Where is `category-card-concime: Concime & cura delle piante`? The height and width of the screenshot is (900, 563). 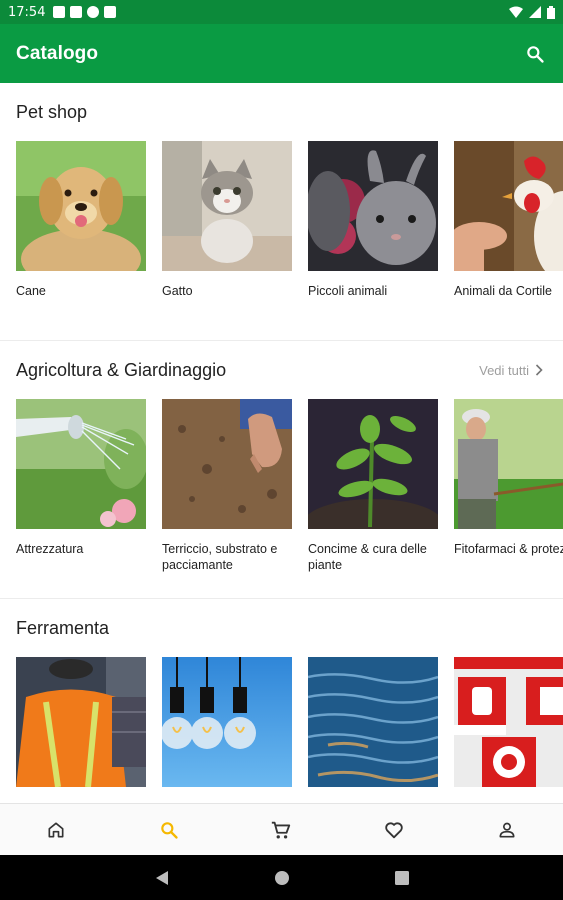 category-card-concime: Concime & cura delle piante is located at coordinates (373, 490).